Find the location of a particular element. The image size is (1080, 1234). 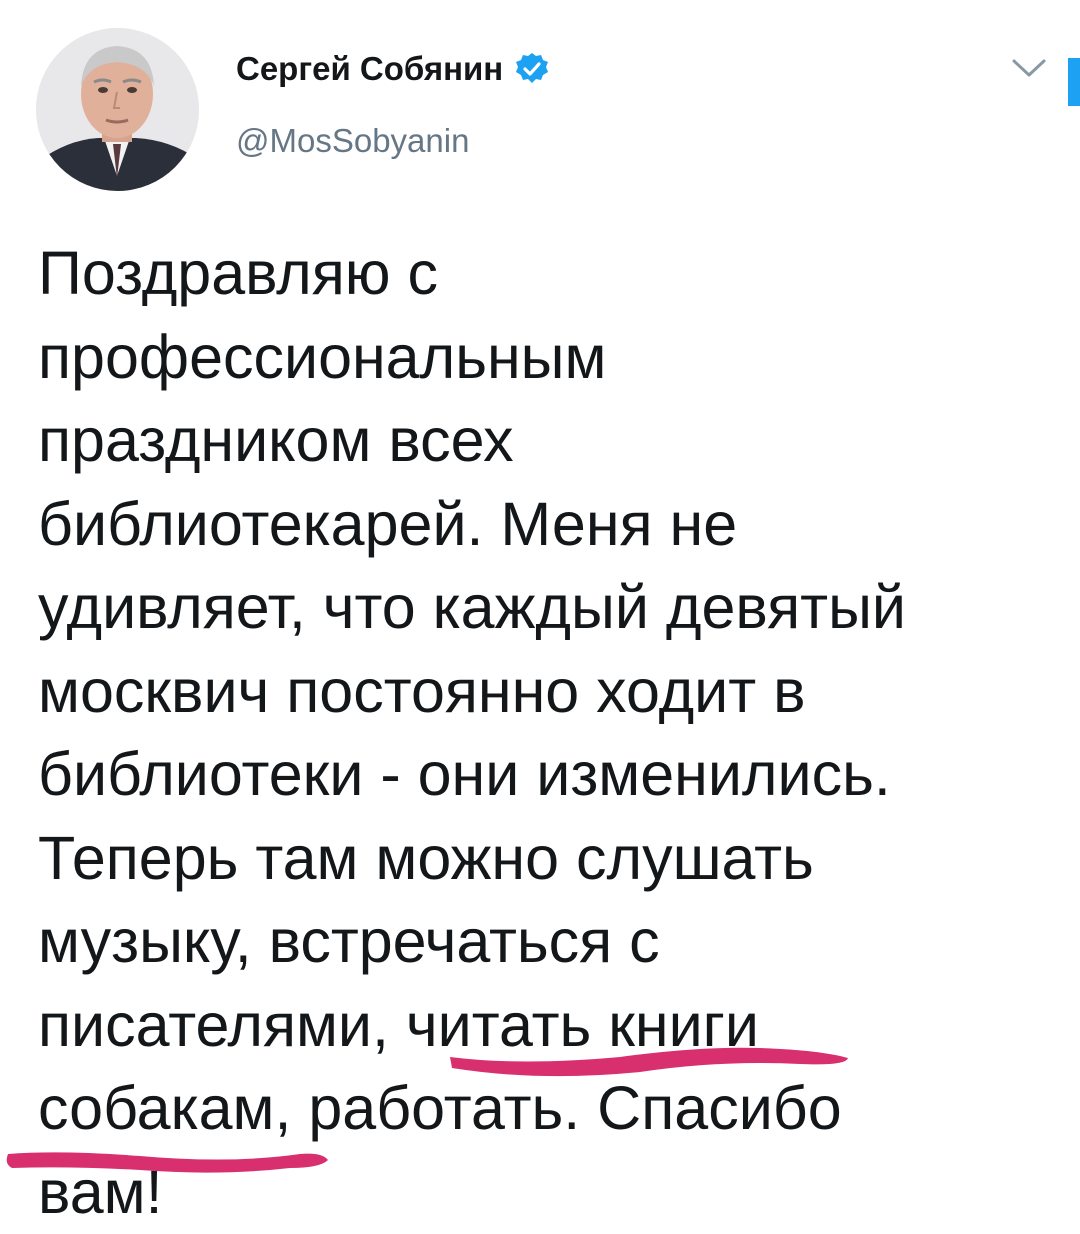

author-name: Сергей Собянин is located at coordinates (392, 69).